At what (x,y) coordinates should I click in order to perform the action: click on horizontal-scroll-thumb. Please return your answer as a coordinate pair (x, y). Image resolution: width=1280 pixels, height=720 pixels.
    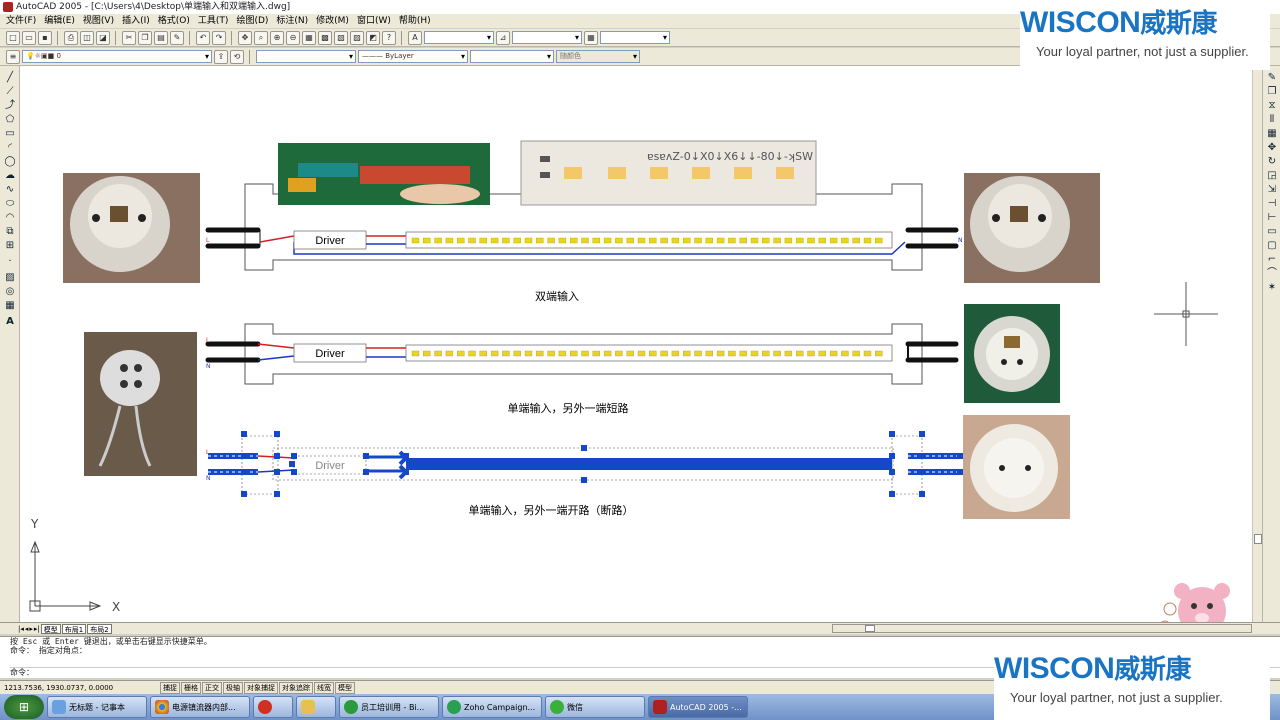
    Looking at the image, I should click on (870, 628).